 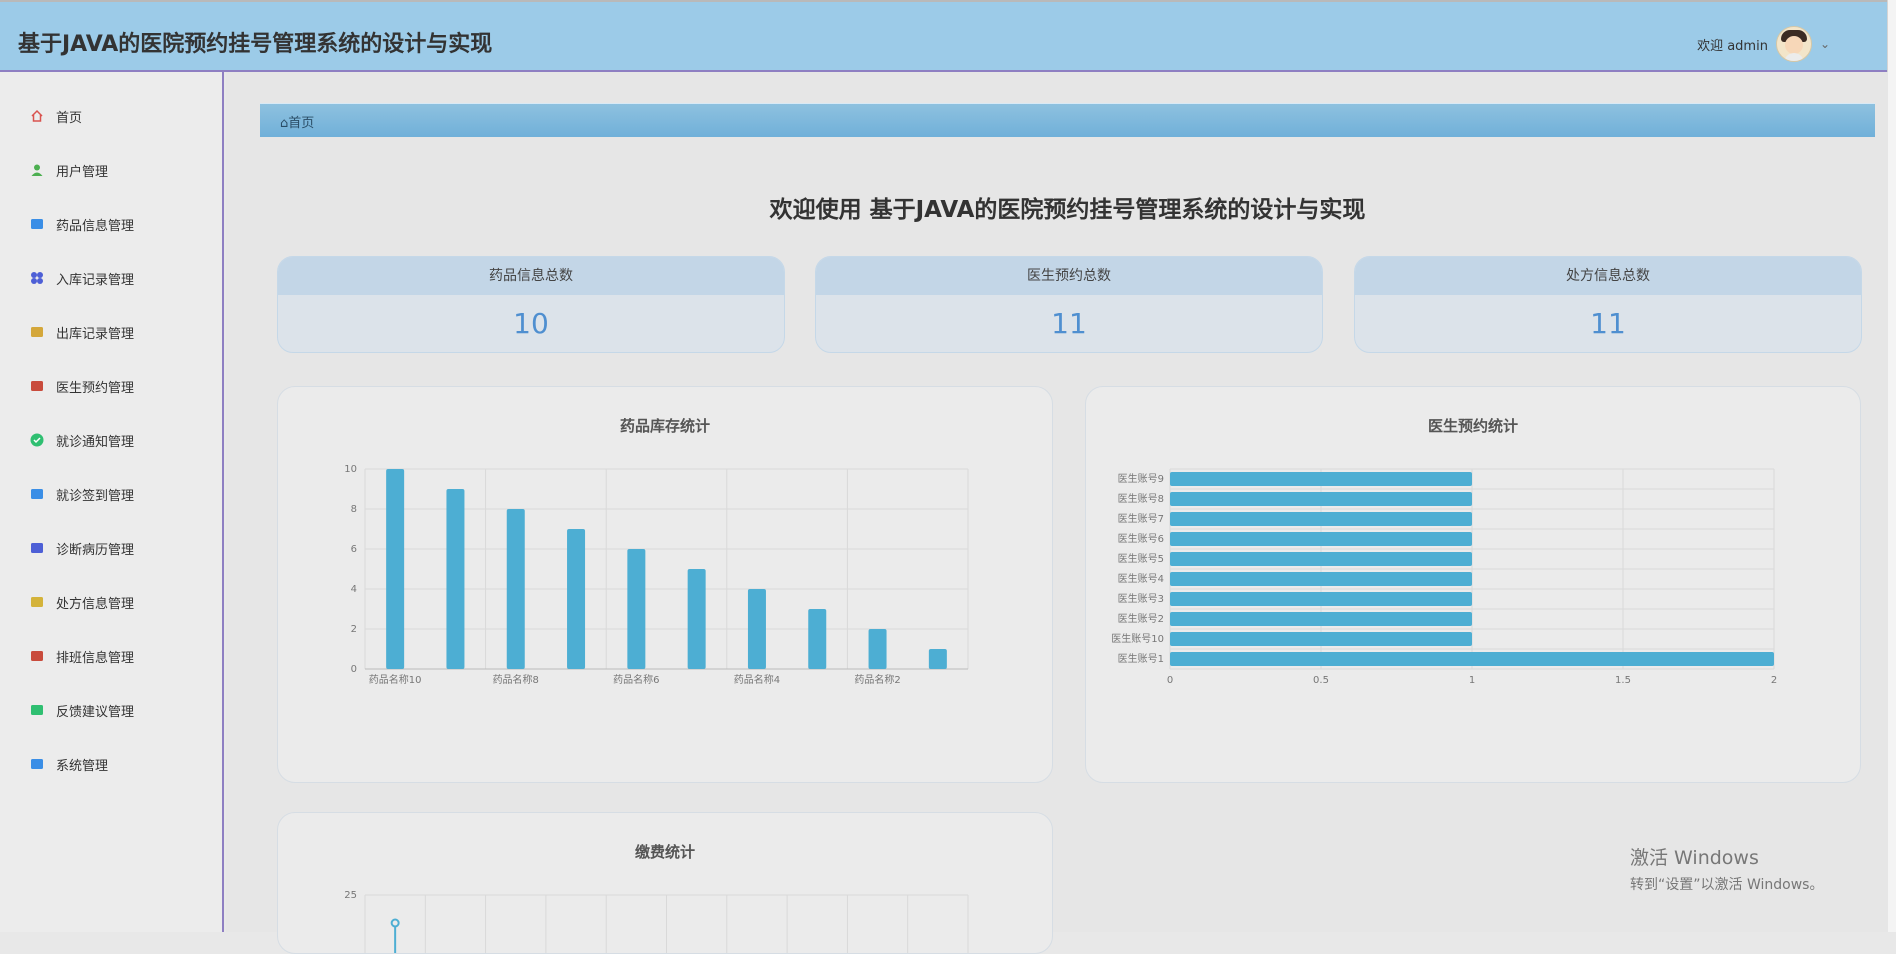 What do you see at coordinates (95, 442) in the screenshot?
I see `sidebar-item-label: 就诊通知管理` at bounding box center [95, 442].